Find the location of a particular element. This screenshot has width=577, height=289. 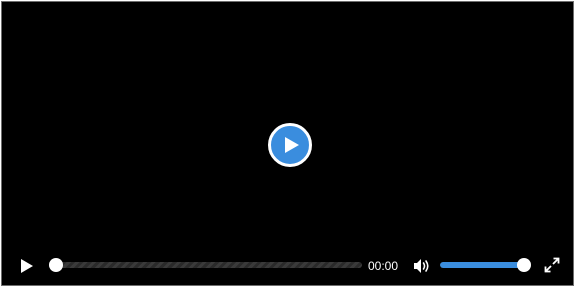

play-button is located at coordinates (27, 266).